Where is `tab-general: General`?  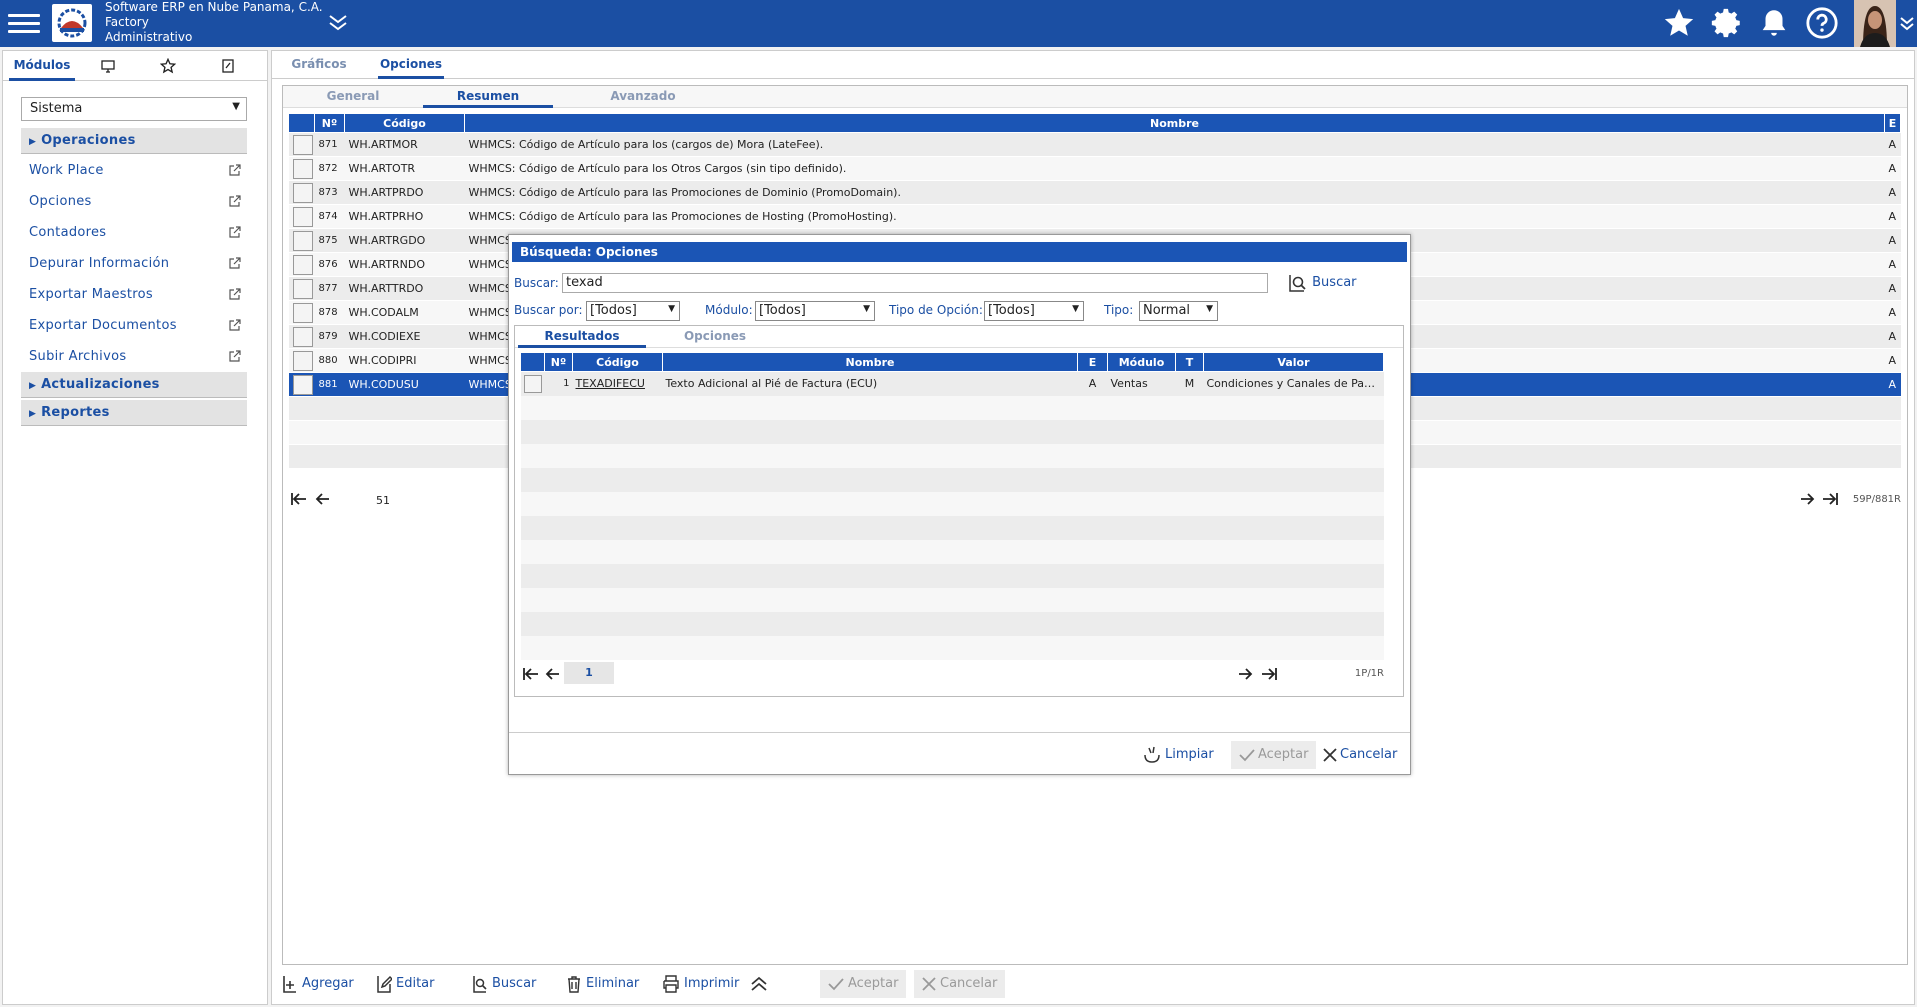 tab-general: General is located at coordinates (353, 97).